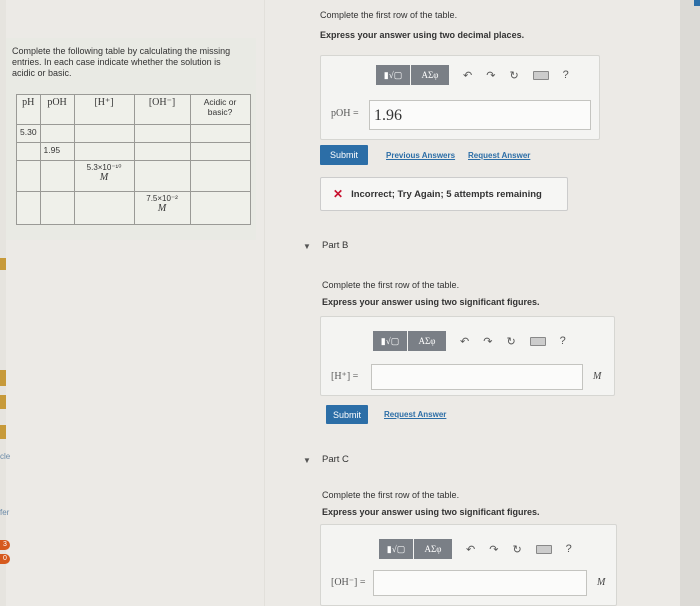  What do you see at coordinates (5, 512) in the screenshot?
I see `strip-text: fer` at bounding box center [5, 512].